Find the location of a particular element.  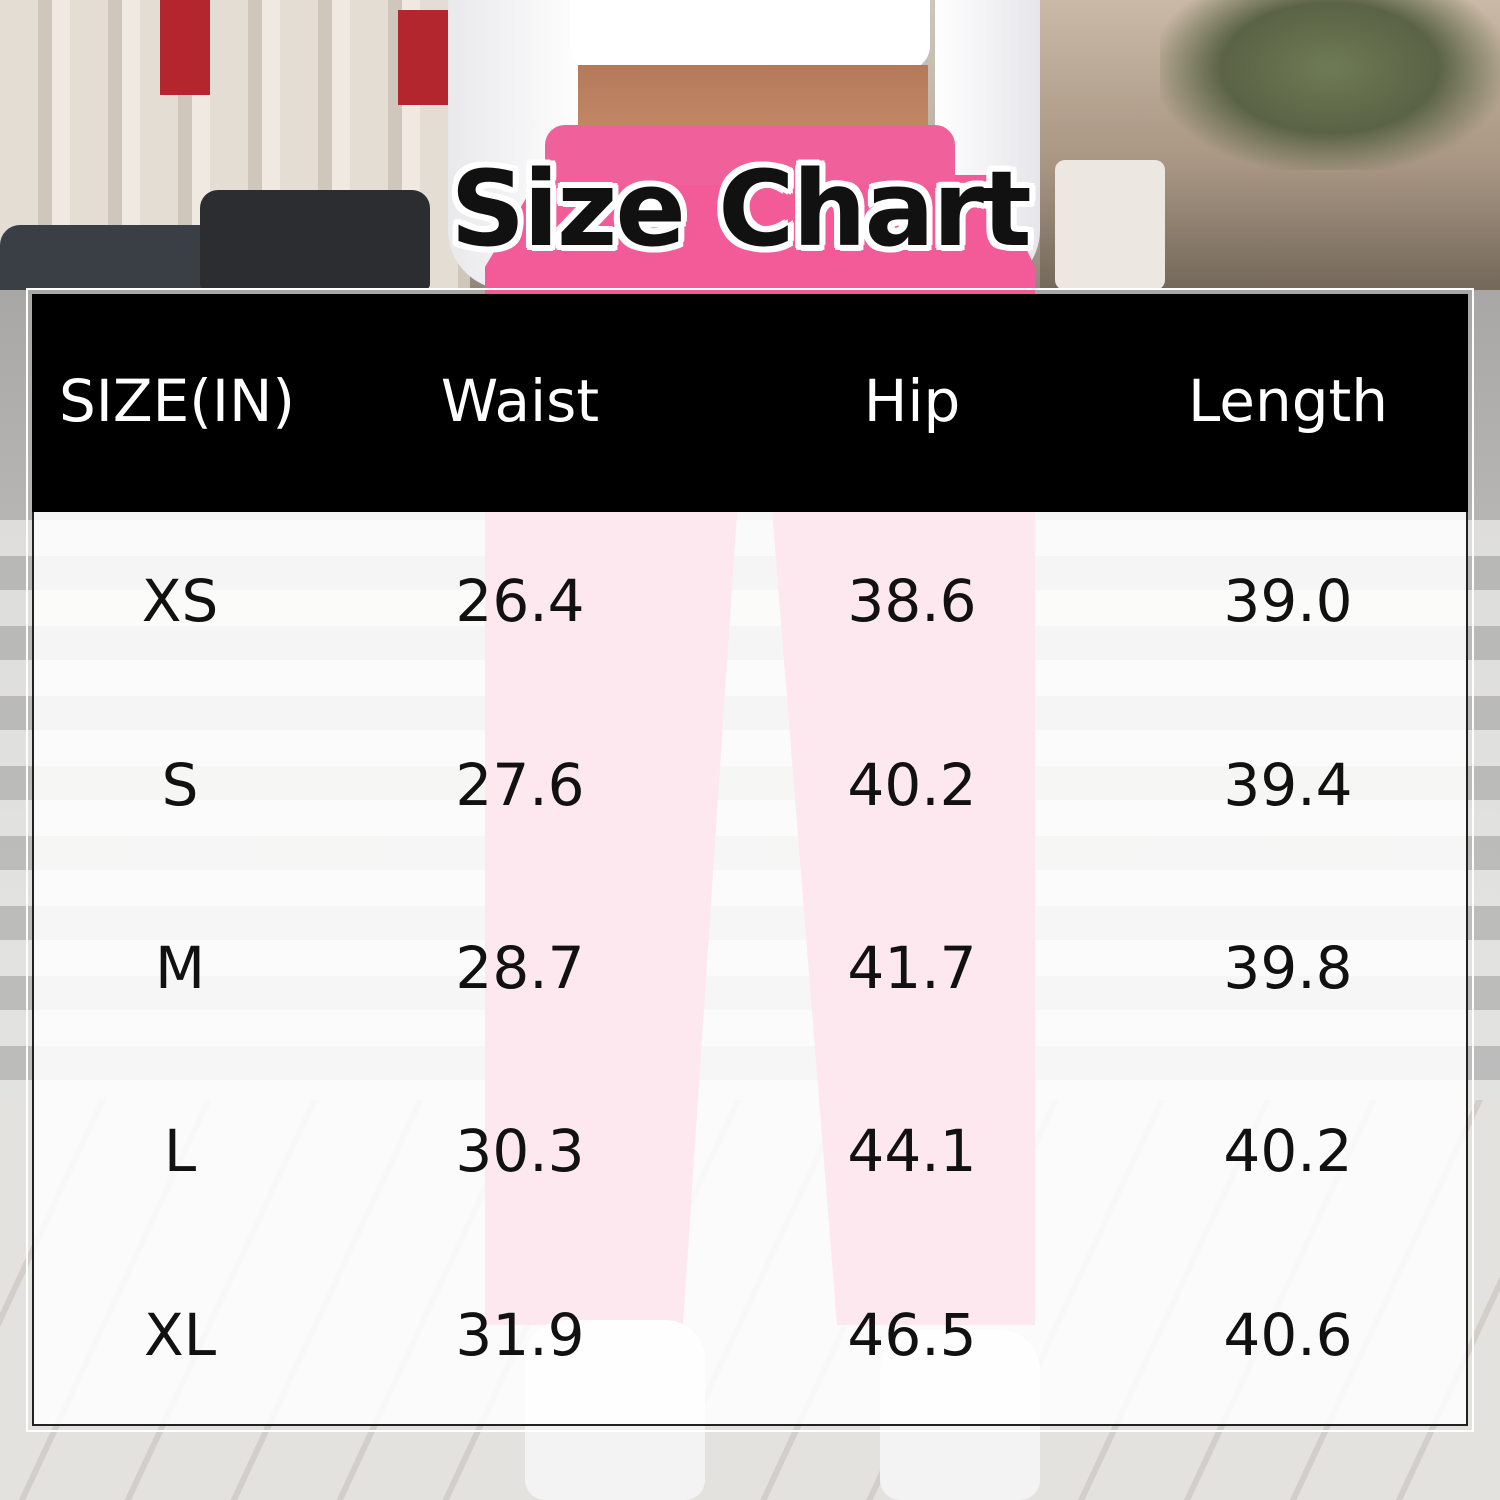

length-cell: 39.0 is located at coordinates (1288, 601).